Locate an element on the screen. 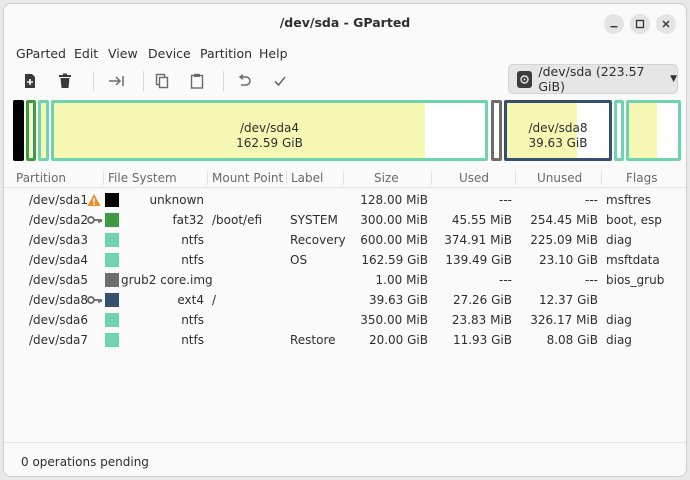 The height and width of the screenshot is (480, 690). device-selector: /dev/sda (223.57 GiB) ▼ is located at coordinates (593, 79).